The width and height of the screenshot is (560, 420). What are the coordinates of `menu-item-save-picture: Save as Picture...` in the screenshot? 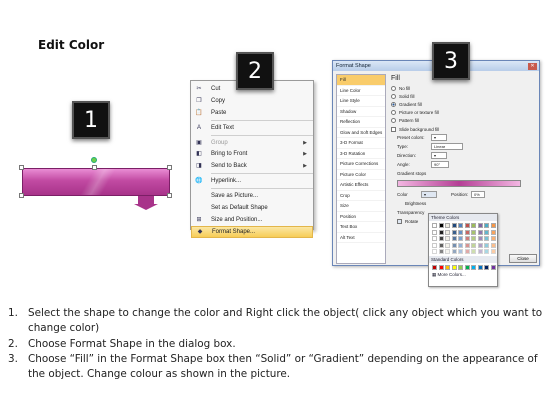 It's located at (252, 196).